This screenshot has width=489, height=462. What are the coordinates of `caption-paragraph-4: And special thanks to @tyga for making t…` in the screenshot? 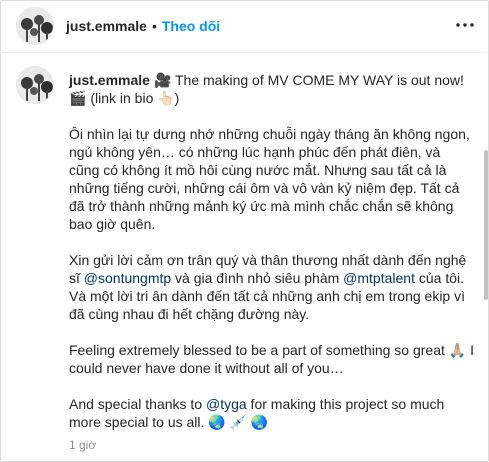 It's located at (271, 413).